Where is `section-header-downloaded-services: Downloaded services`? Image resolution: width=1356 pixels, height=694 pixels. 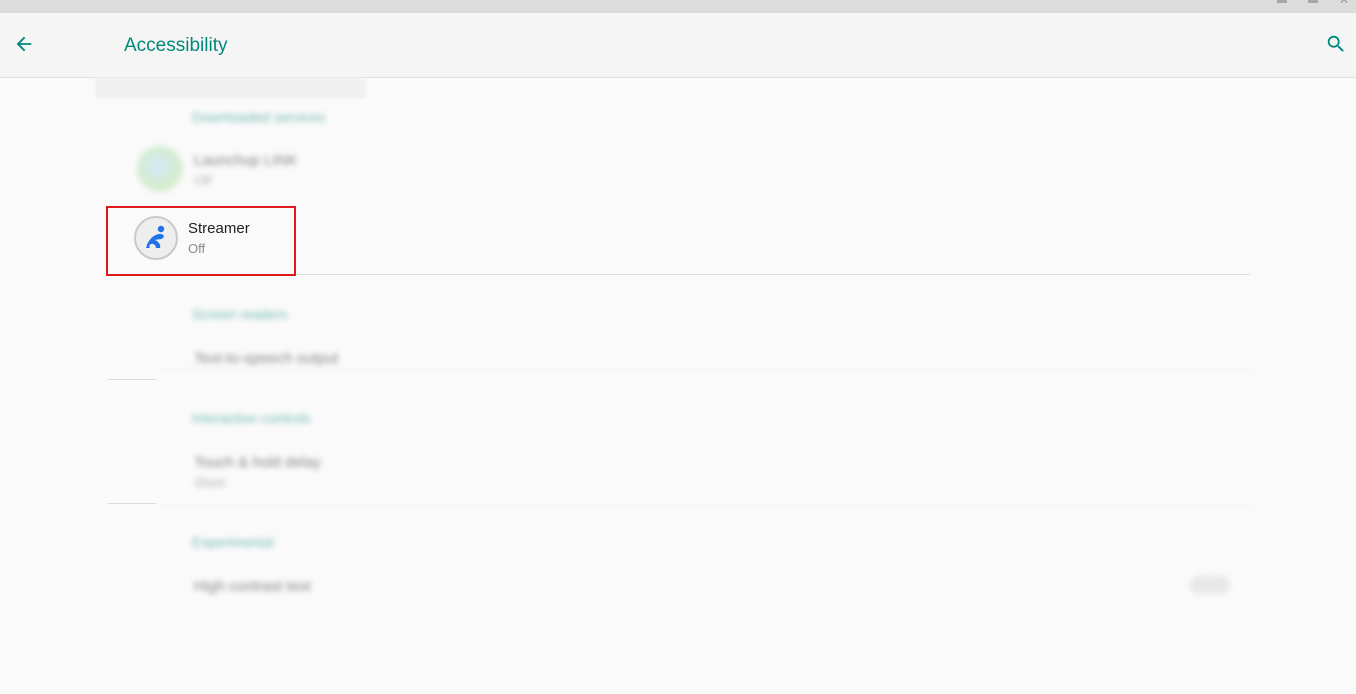
section-header-downloaded-services: Downloaded services is located at coordinates (259, 117).